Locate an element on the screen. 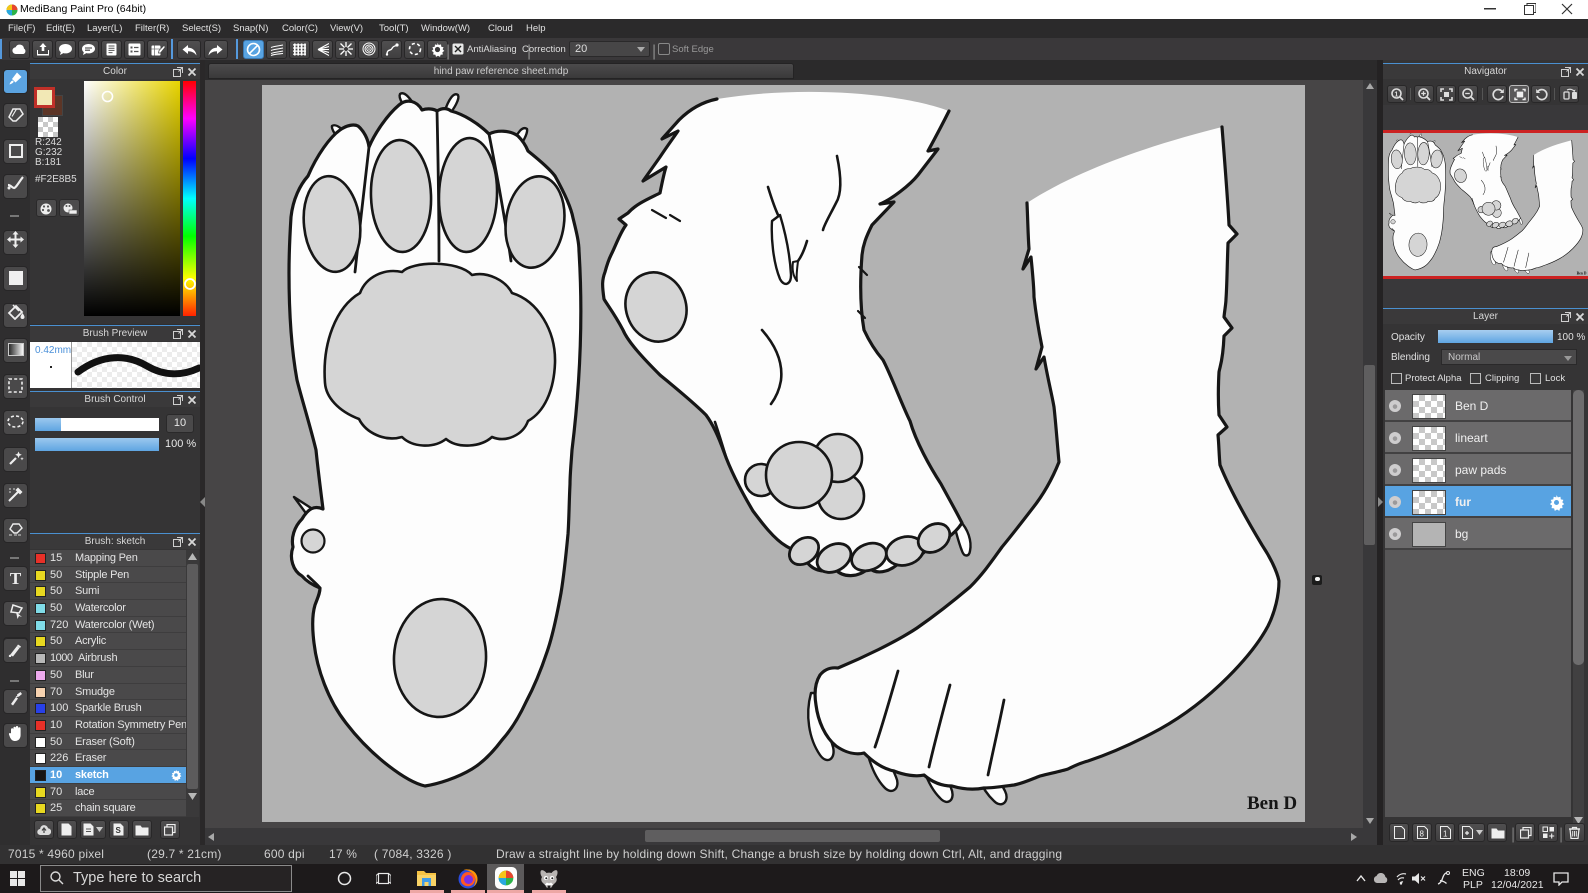  svg-text: S is located at coordinates (119, 830).